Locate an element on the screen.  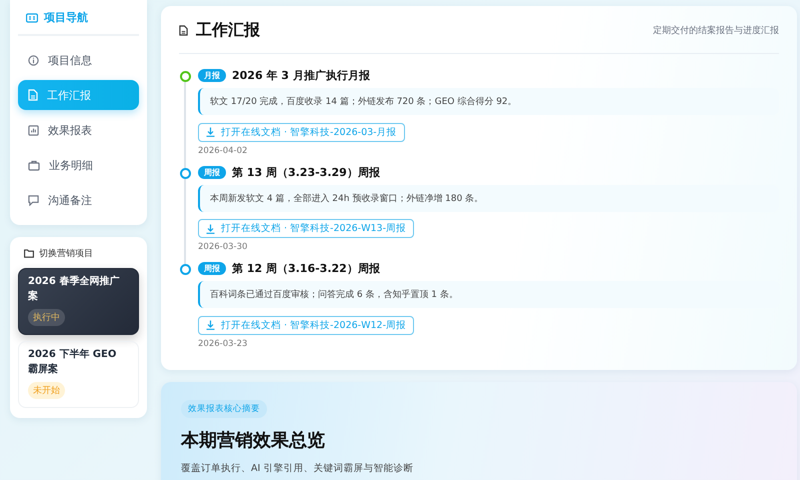
report-date: 2026-03-30 is located at coordinates (223, 247).